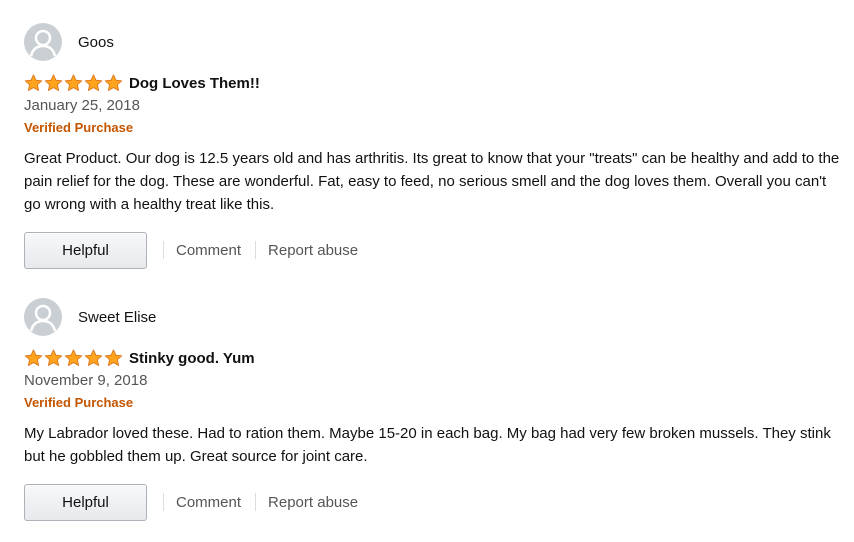  What do you see at coordinates (192, 358) in the screenshot?
I see `review-title: Stinky good. Yum` at bounding box center [192, 358].